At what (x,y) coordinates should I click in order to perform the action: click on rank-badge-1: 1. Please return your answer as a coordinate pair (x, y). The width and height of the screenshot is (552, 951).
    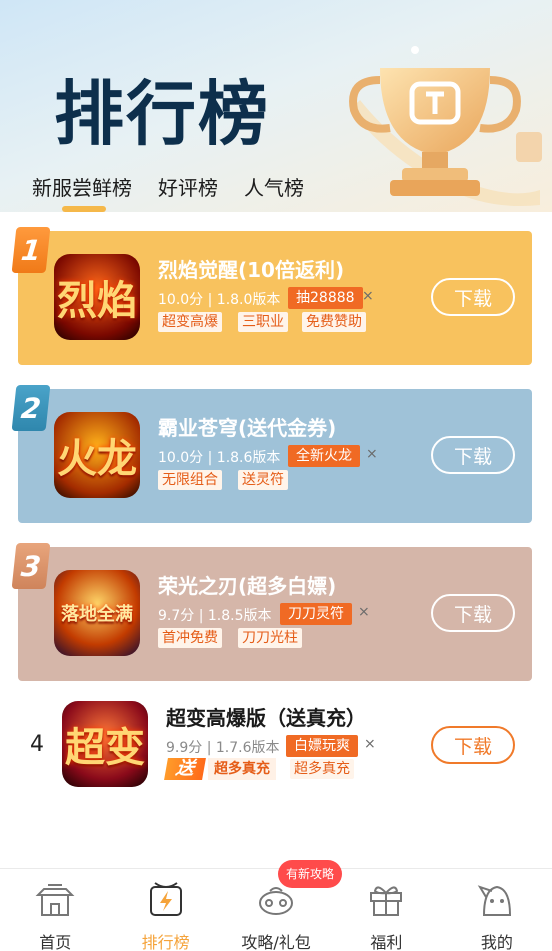
    Looking at the image, I should click on (31, 250).